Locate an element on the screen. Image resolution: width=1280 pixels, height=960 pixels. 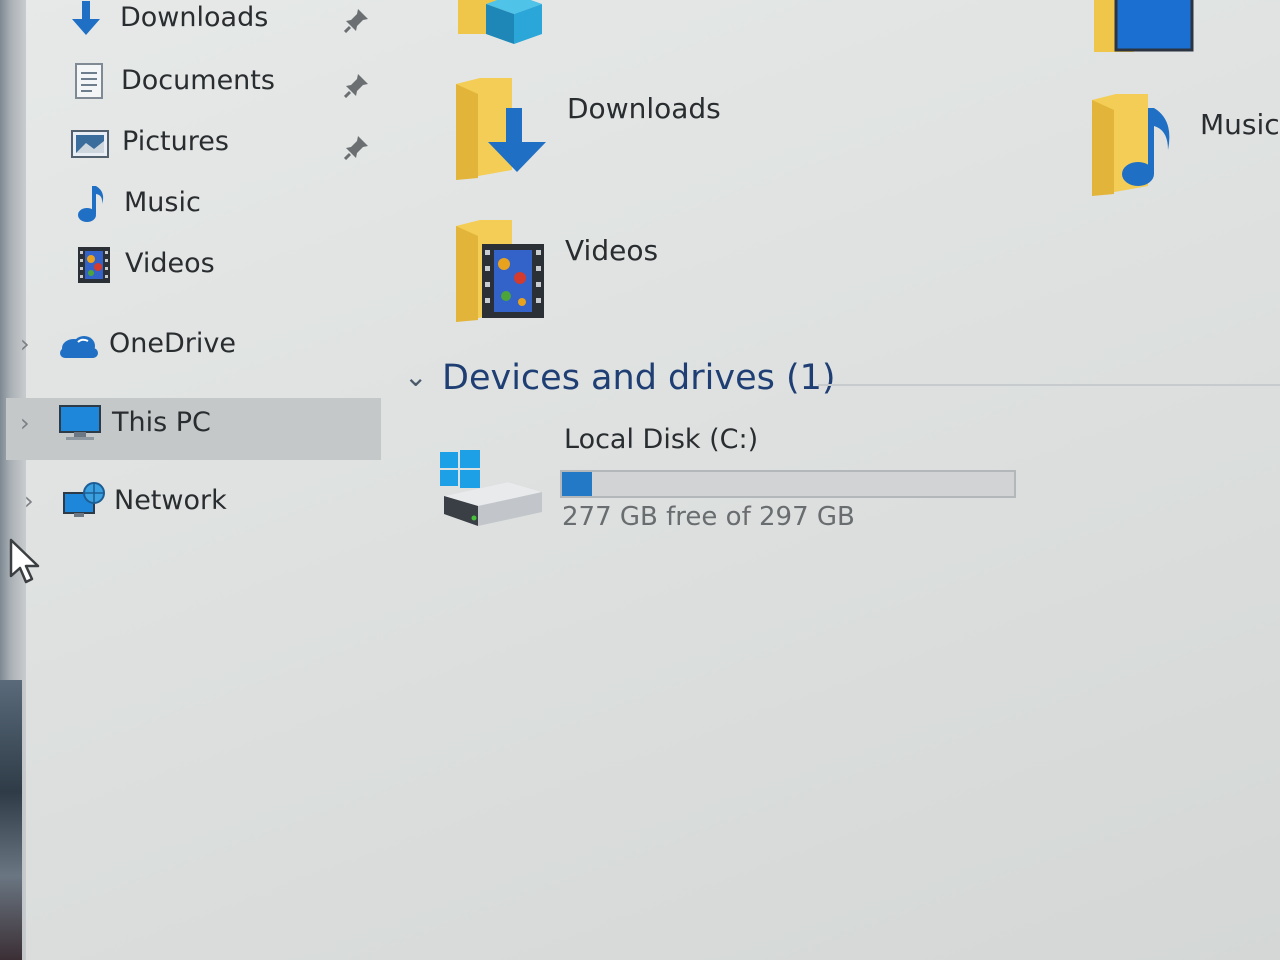
folder-tile-music: Music is located at coordinates (1184, 145).